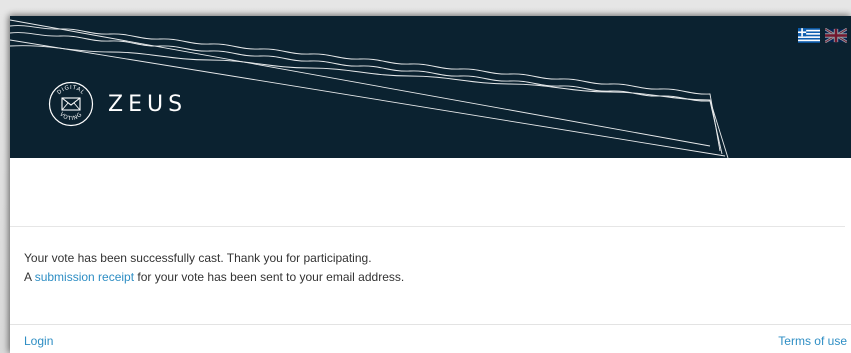  Describe the element at coordinates (809, 35) in the screenshot. I see `greek-flag-icon` at that location.